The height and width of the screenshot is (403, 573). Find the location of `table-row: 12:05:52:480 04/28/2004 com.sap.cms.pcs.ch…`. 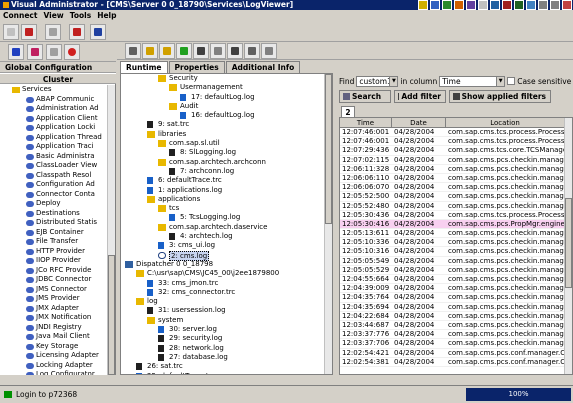

table-row: 12:05:52:480 04/28/2004 com.sap.cms.pcs.ch… is located at coordinates (452, 206).